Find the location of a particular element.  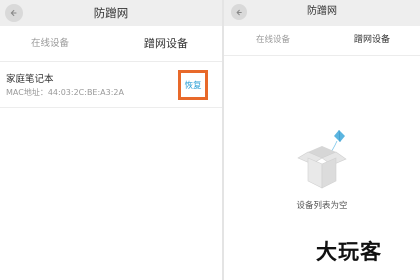

watermark-logo: 大玩客 is located at coordinates (364, 250).